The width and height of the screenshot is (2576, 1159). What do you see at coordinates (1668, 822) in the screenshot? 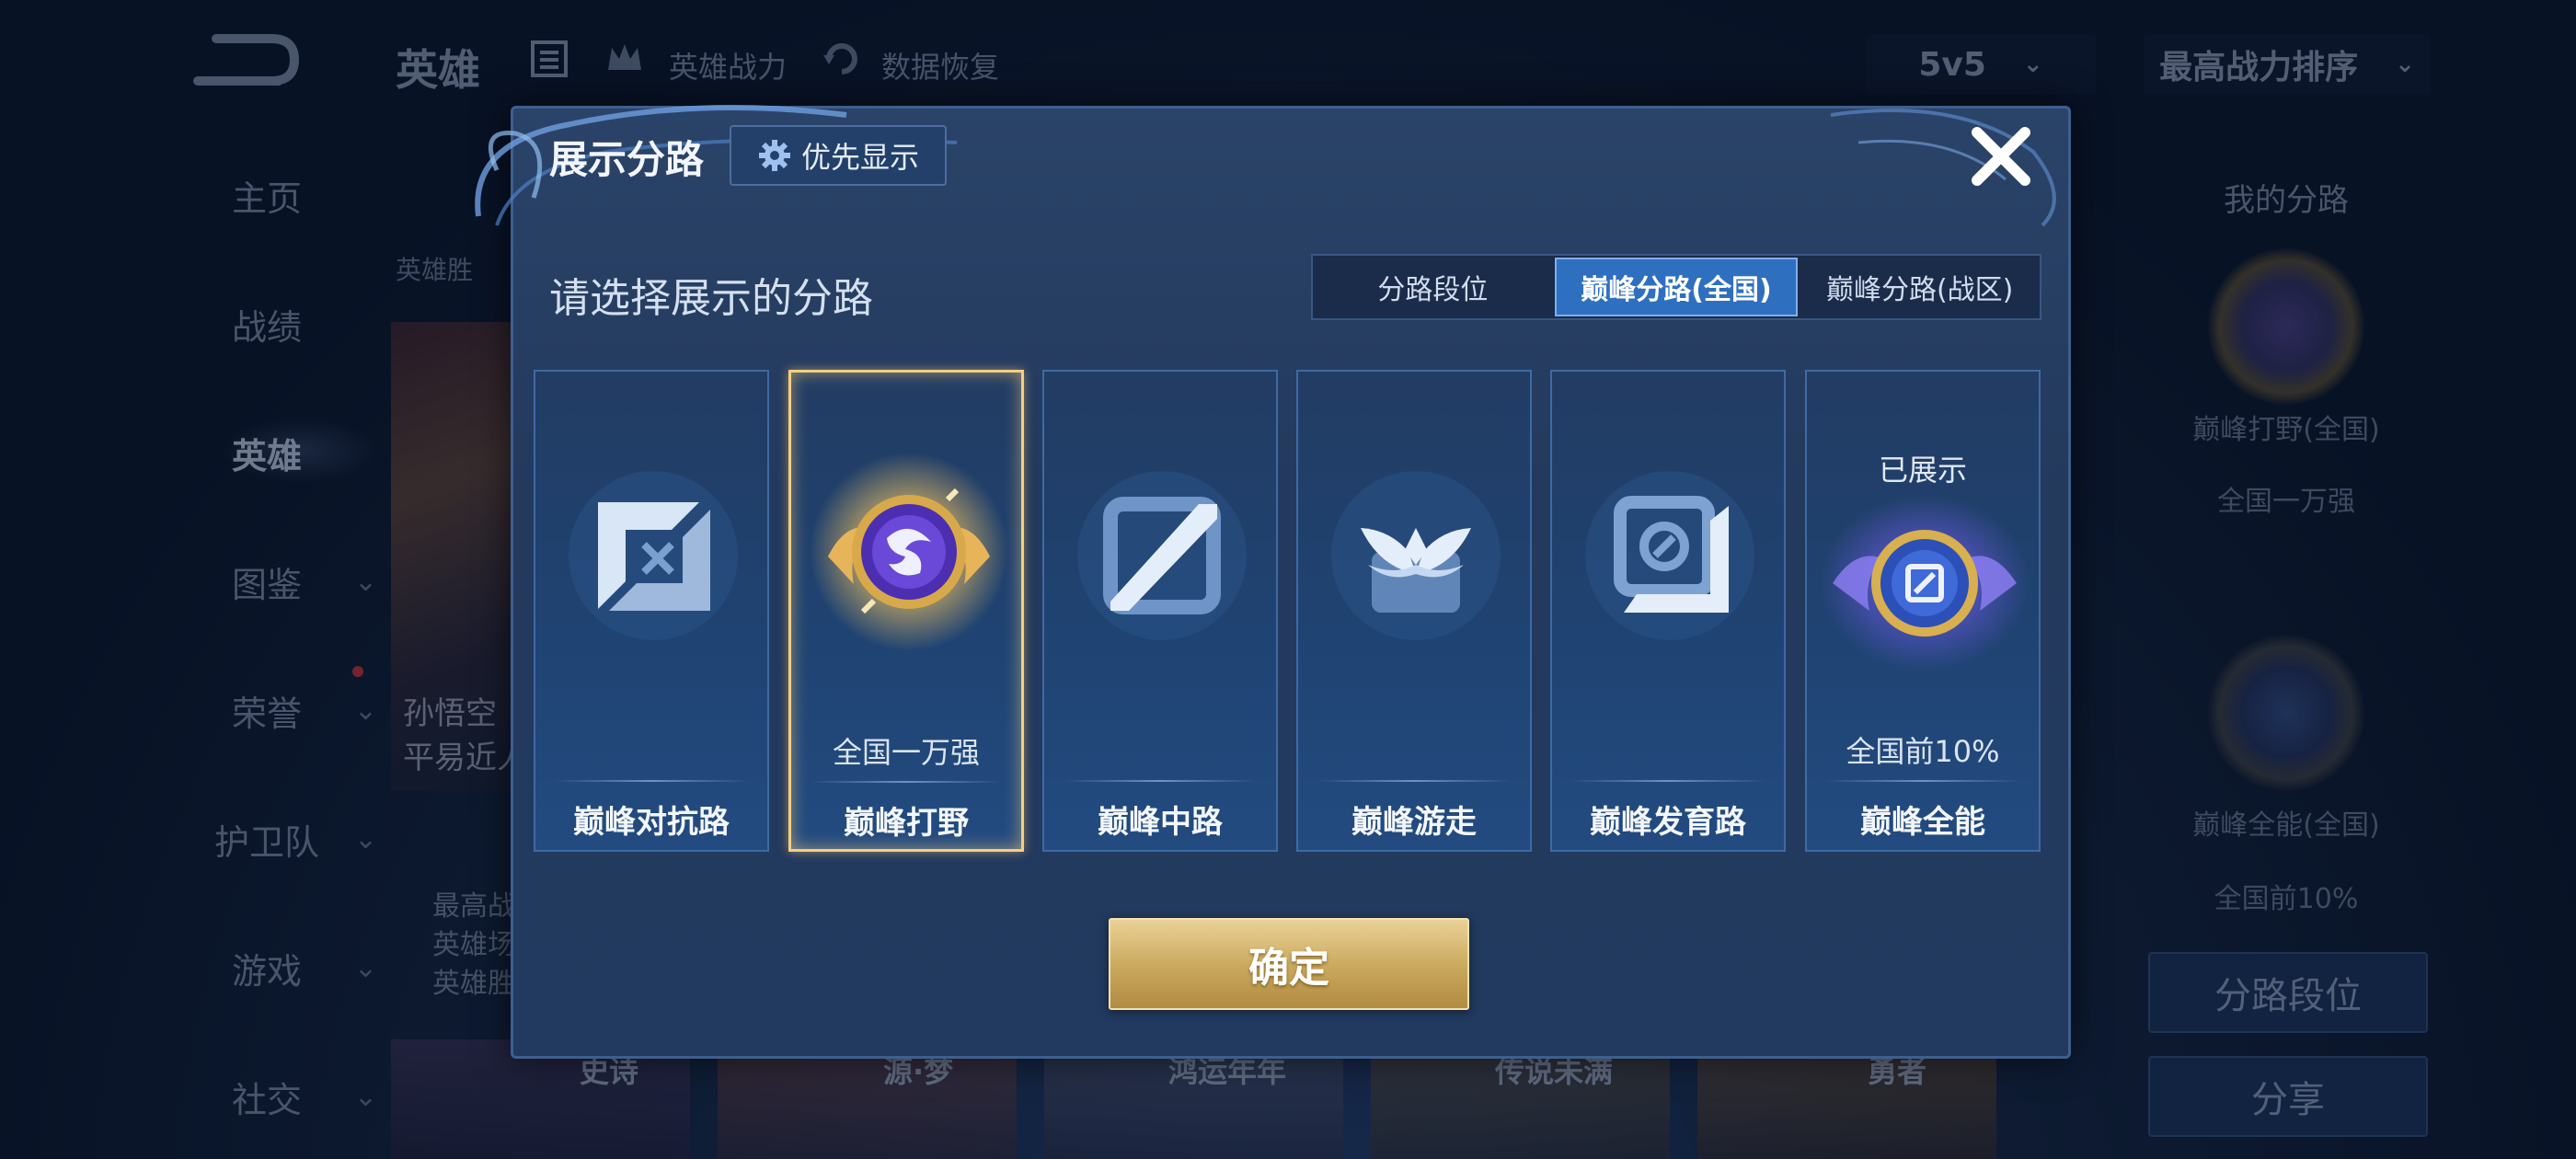
I see `lane-name: 巅峰发育路` at bounding box center [1668, 822].